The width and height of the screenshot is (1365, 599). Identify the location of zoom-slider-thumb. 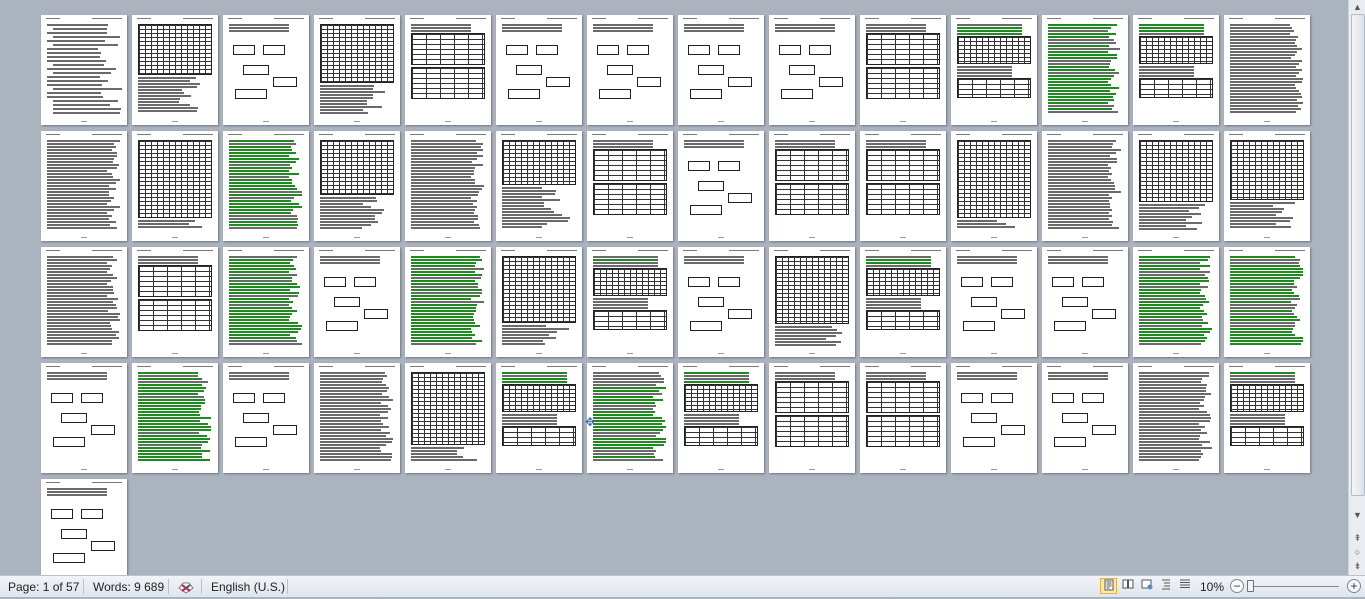
(1250, 586).